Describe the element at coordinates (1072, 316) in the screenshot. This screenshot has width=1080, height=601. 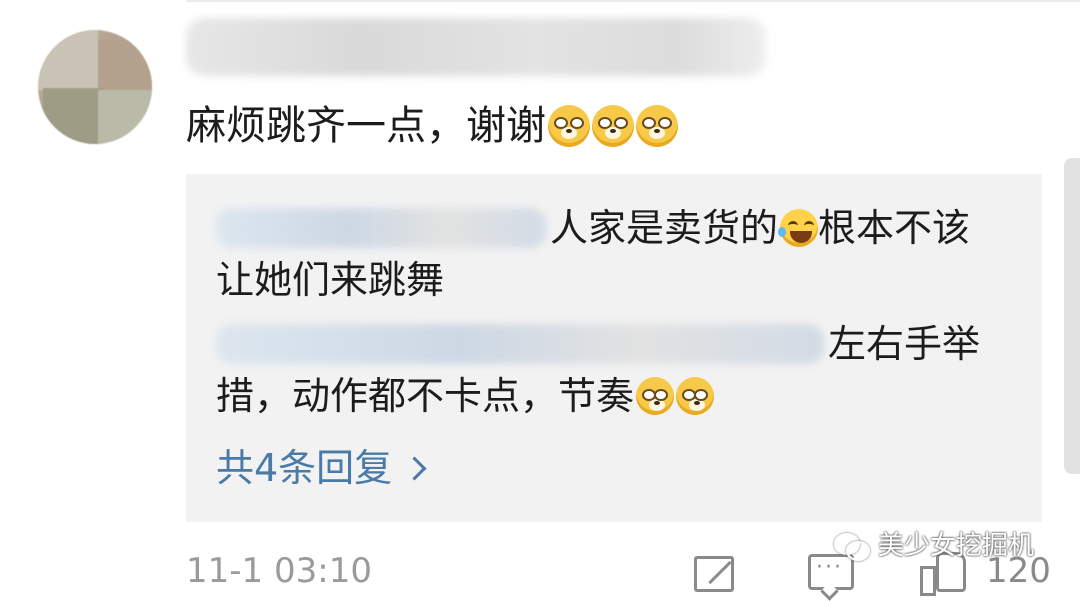
I see `scrollbar` at that location.